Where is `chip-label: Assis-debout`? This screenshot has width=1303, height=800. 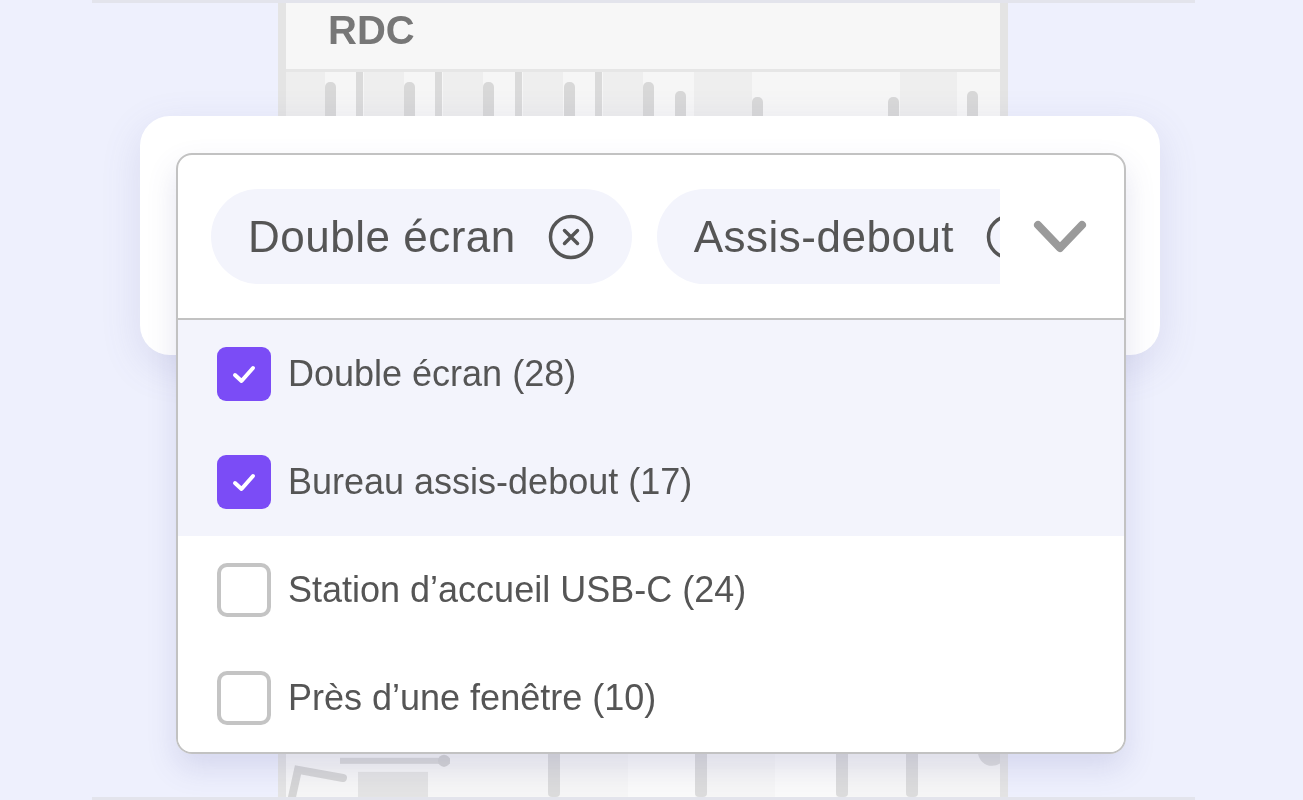
chip-label: Assis-debout is located at coordinates (824, 236).